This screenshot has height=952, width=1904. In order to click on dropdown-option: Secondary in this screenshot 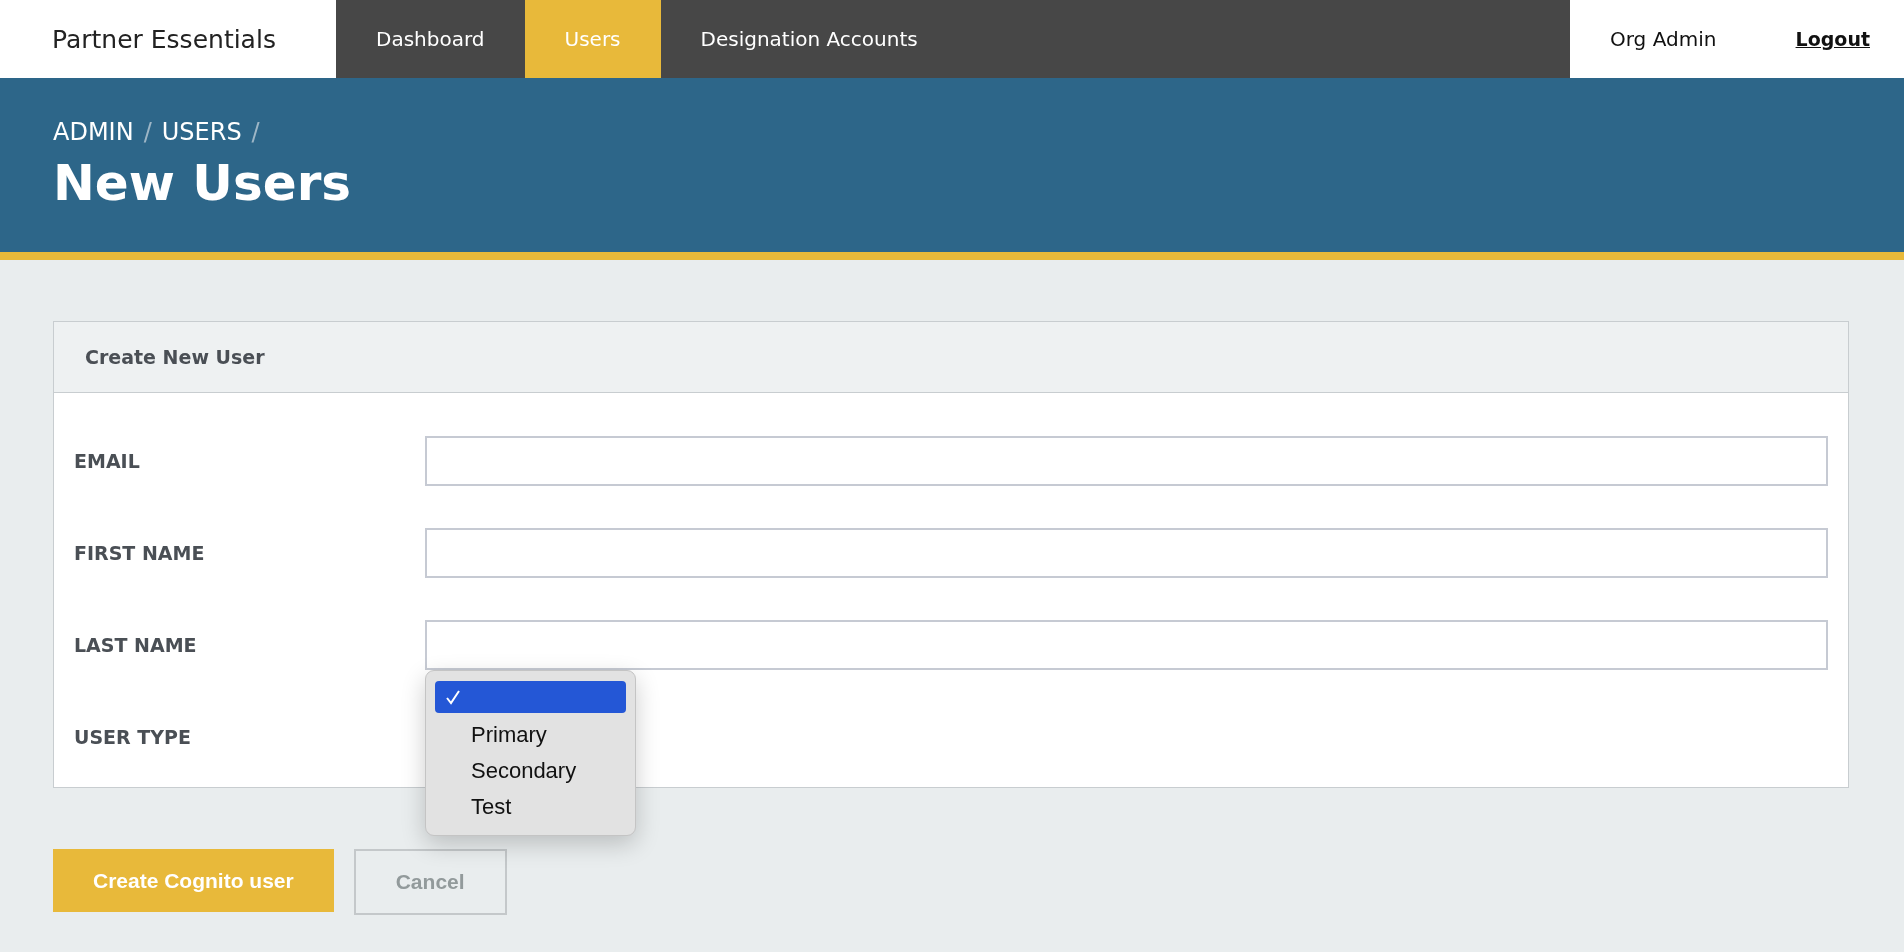, I will do `click(530, 771)`.